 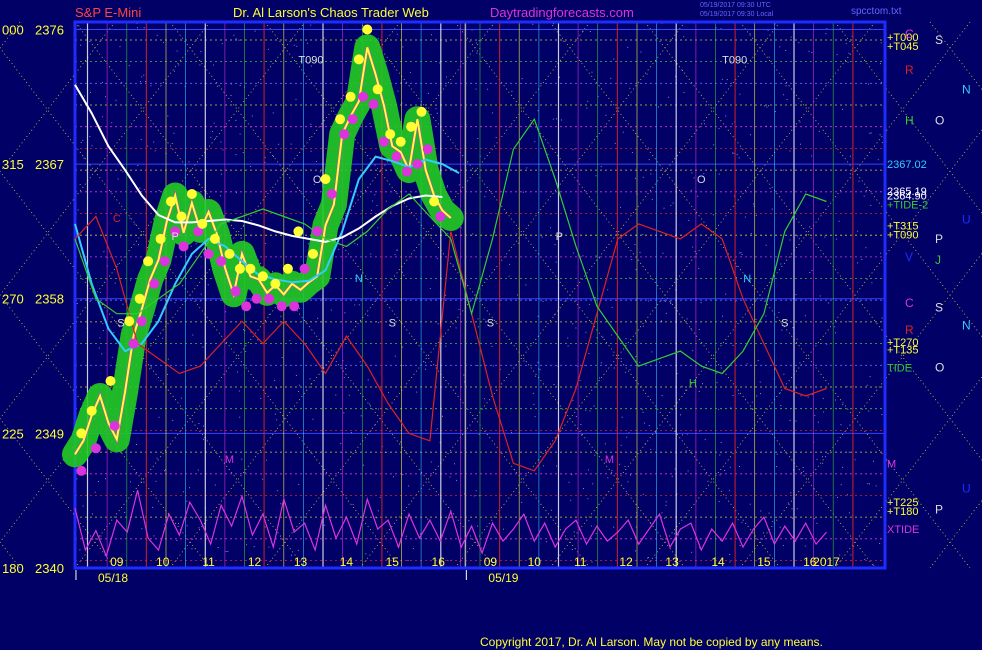 I want to click on right-level-label: M, so click(x=891, y=464).